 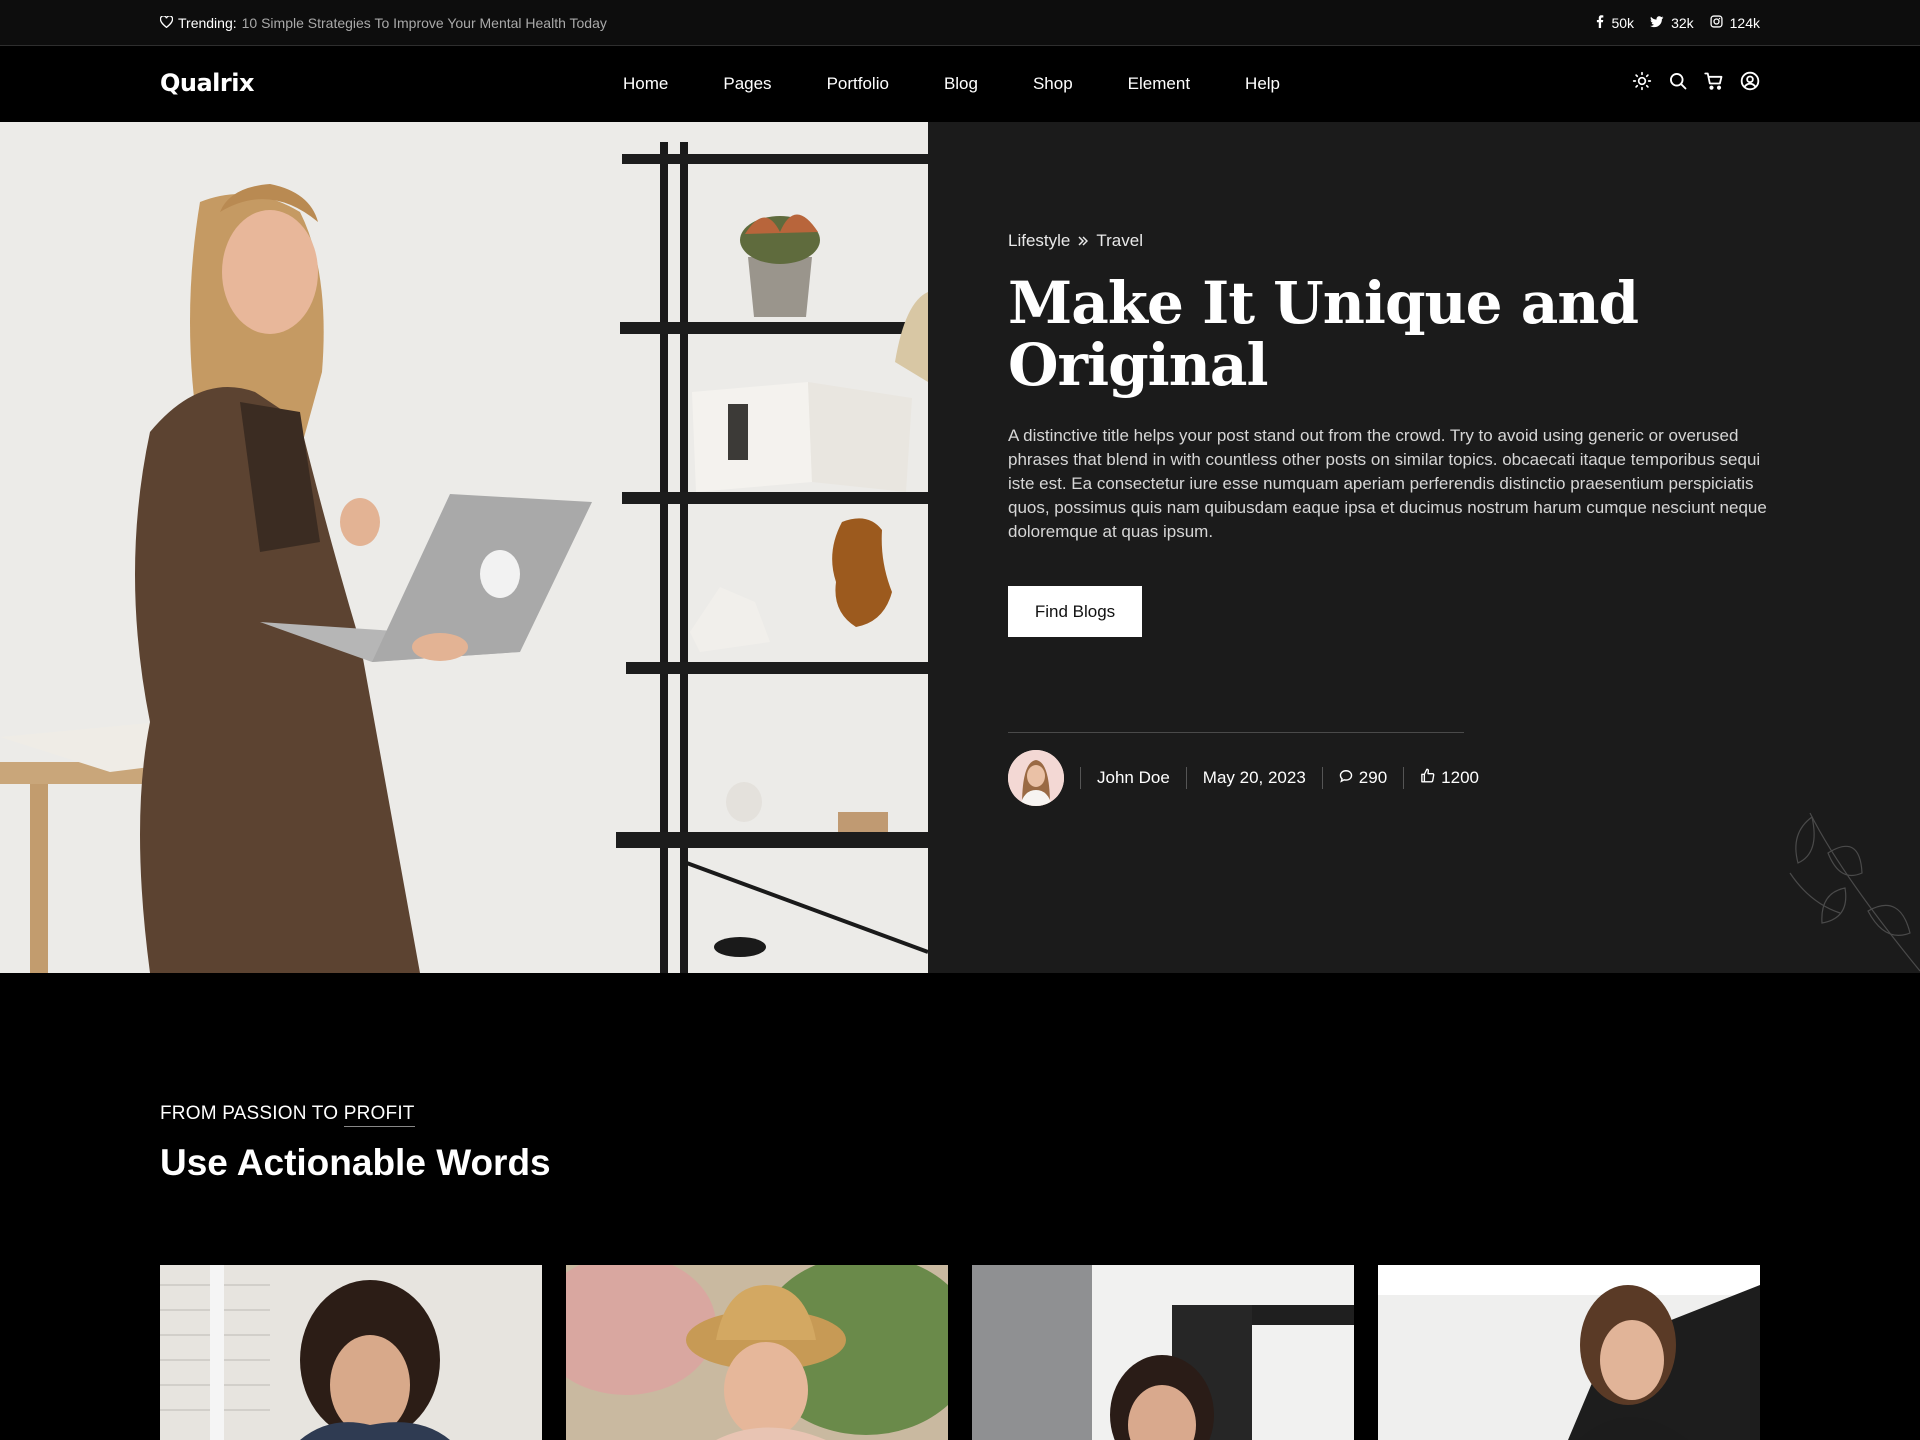 I want to click on nav-home: Home, so click(x=645, y=84).